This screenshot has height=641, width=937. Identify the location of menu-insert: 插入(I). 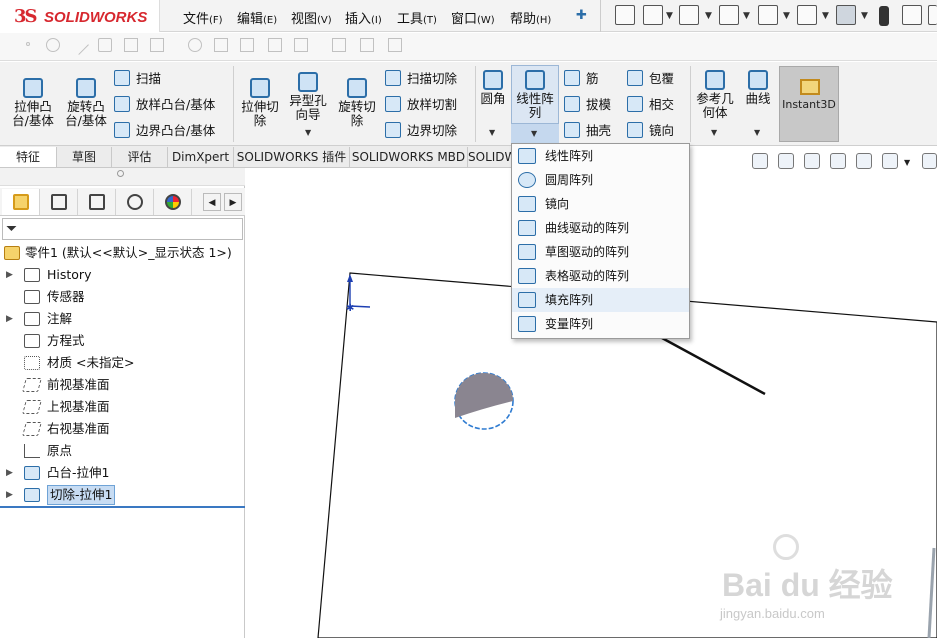
(363, 17).